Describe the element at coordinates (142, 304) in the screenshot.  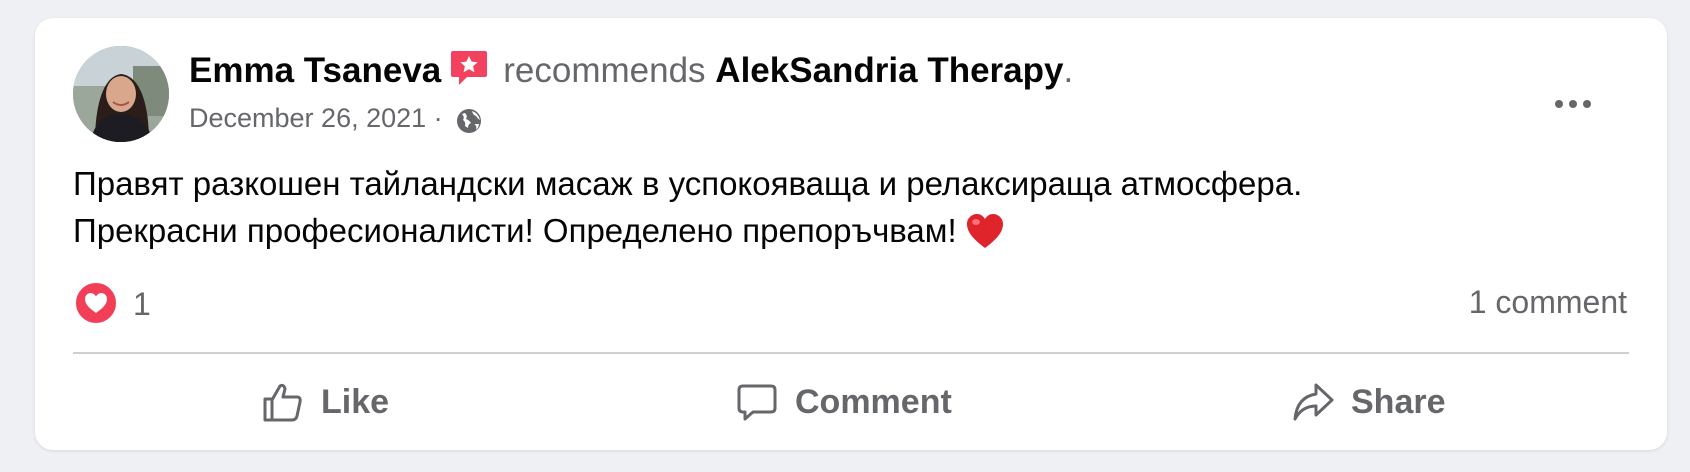
I see `reaction-count: 1` at that location.